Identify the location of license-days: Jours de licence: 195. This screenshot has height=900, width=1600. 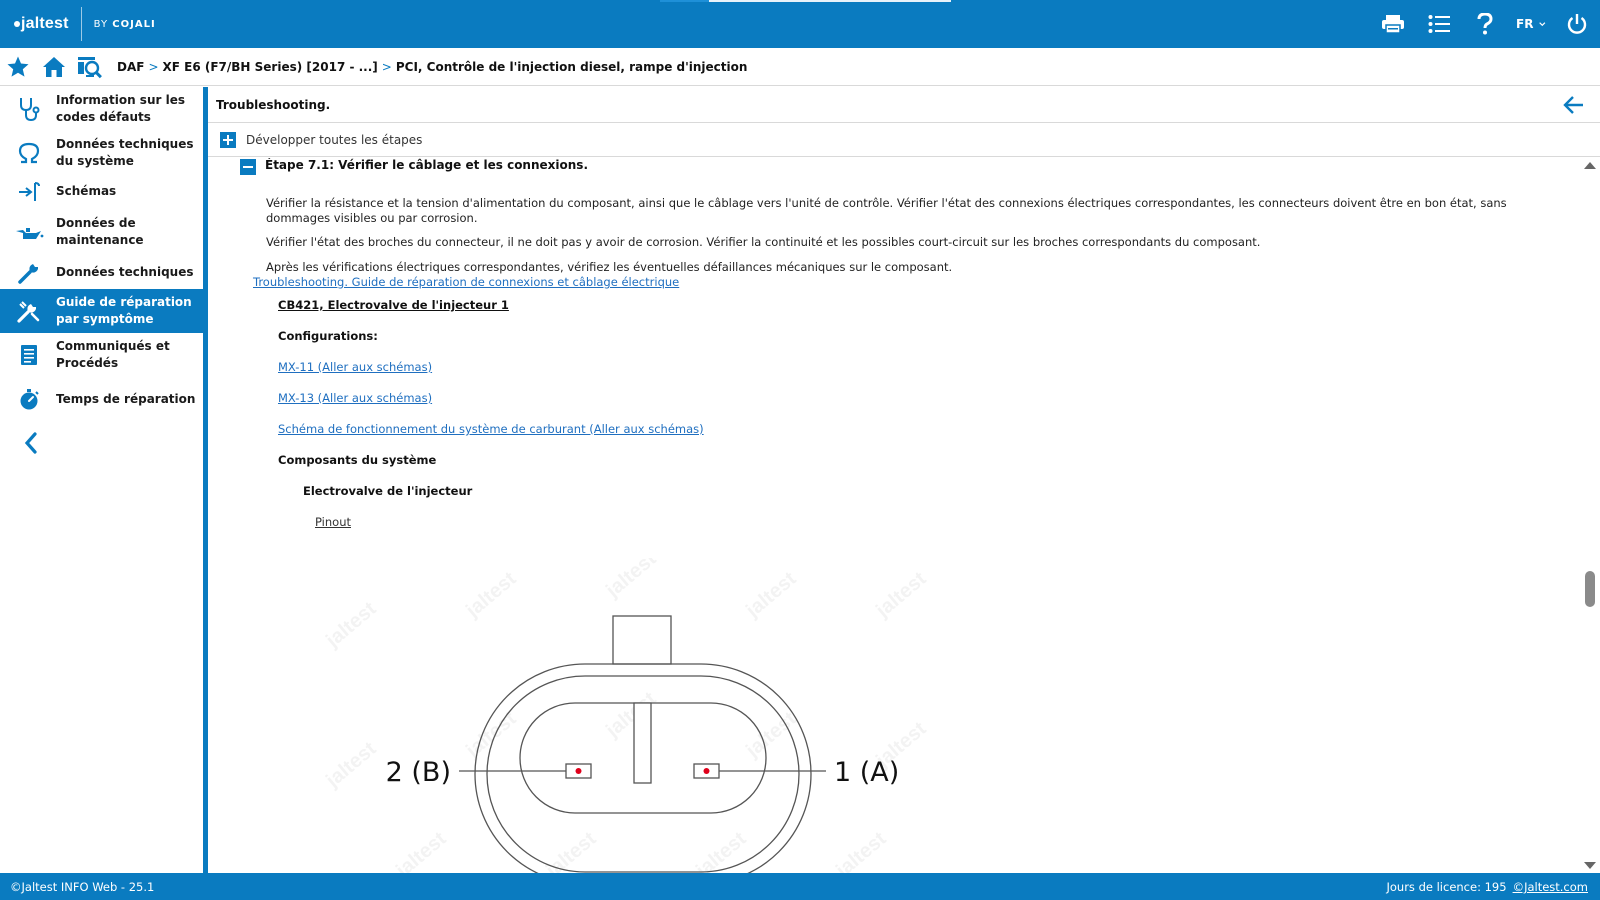
(1446, 887).